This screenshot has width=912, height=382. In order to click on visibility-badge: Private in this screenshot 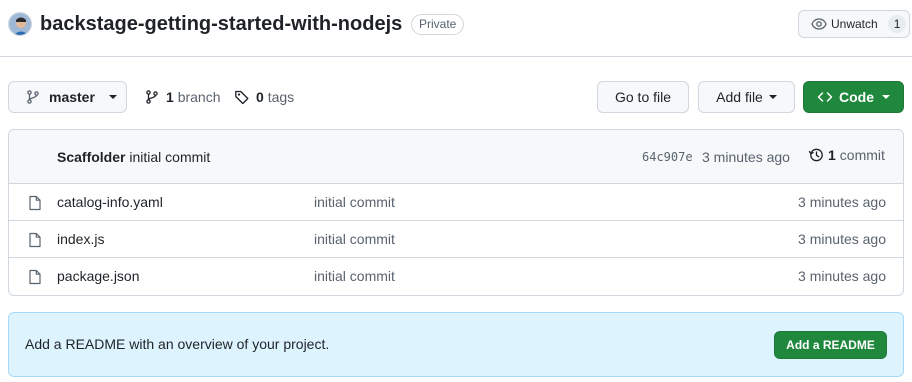, I will do `click(438, 24)`.